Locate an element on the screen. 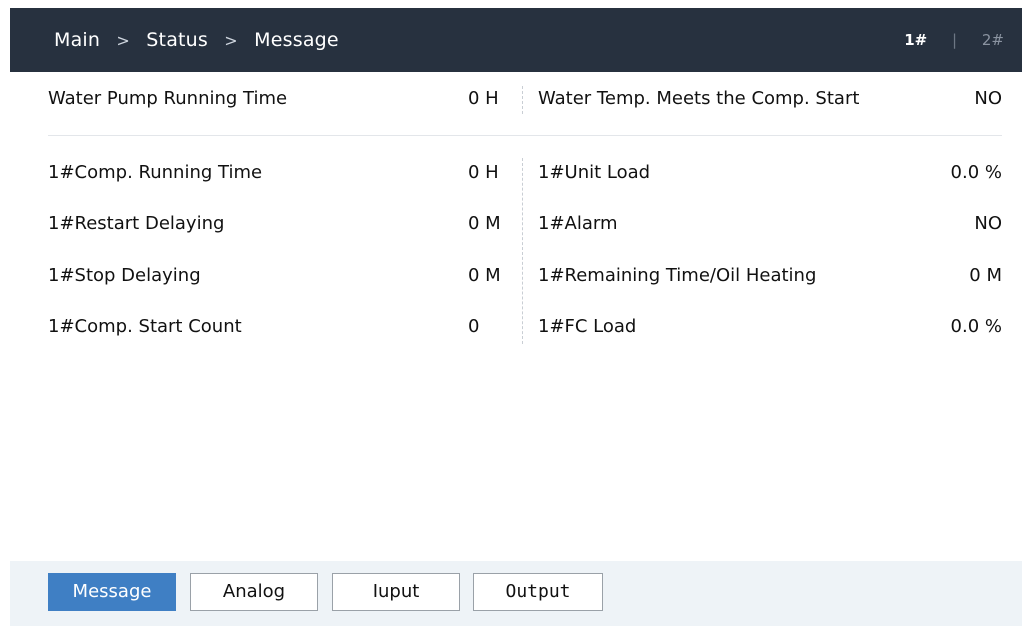 The image size is (1032, 626). breadcrumb-main: Main is located at coordinates (77, 40).